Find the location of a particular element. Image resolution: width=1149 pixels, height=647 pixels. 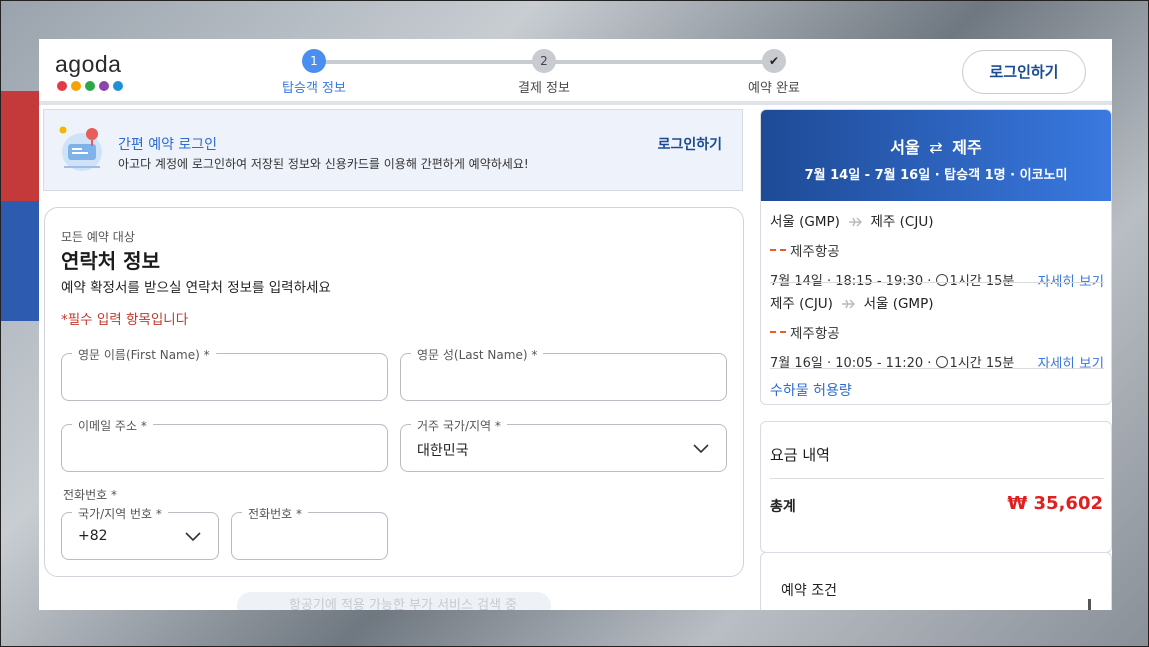

booking-conditions-card: 예약 조건 is located at coordinates (936, 581).